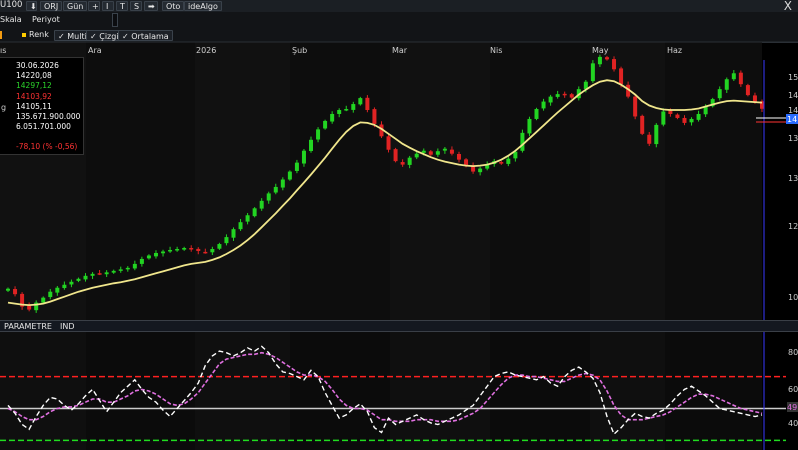 The image size is (798, 450). What do you see at coordinates (31, 6) in the screenshot?
I see `toolbar-button-download: ⬇` at bounding box center [31, 6].